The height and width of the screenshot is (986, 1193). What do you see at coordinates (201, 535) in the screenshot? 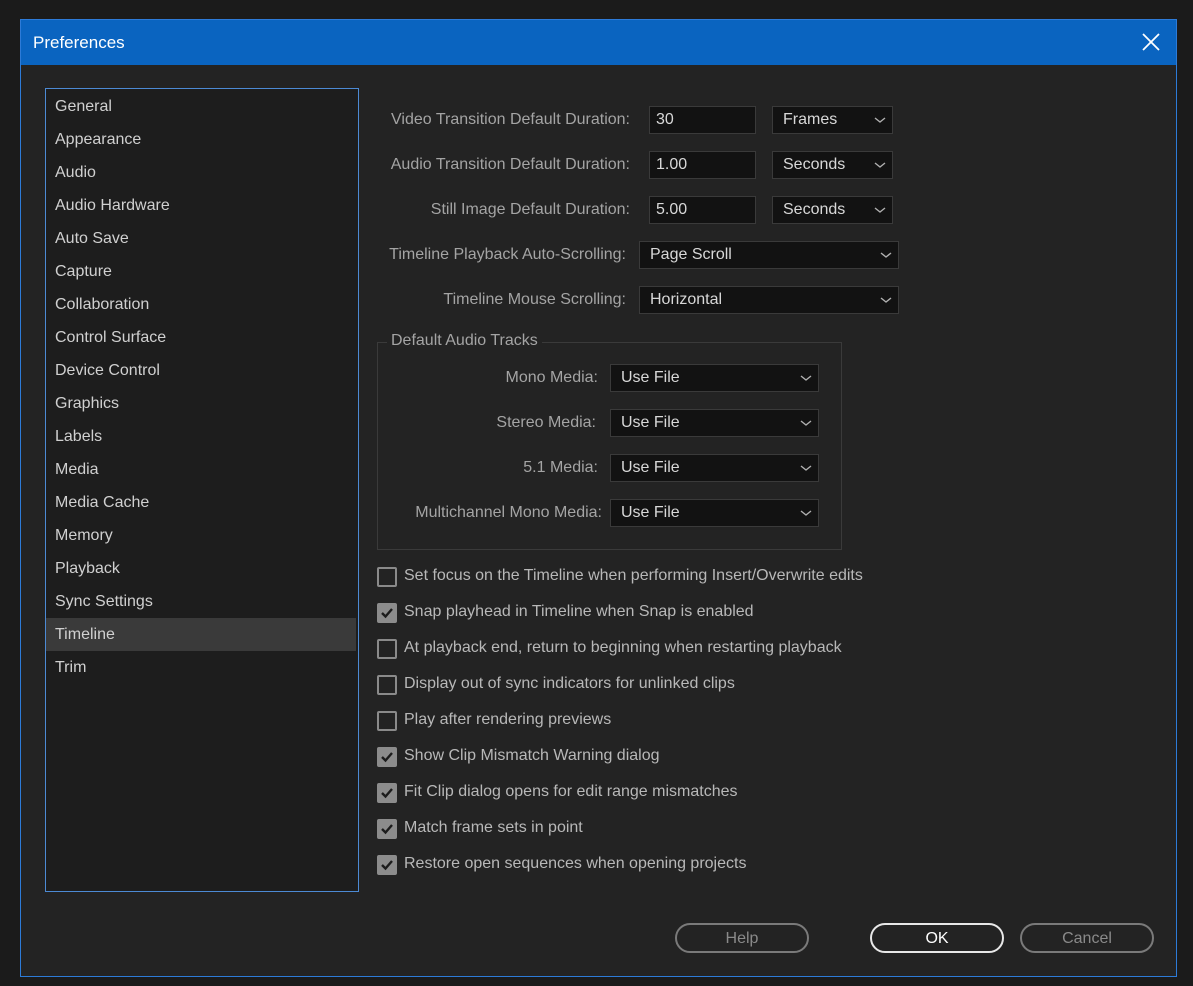
I see `sidebar-item-memory: Memory` at bounding box center [201, 535].